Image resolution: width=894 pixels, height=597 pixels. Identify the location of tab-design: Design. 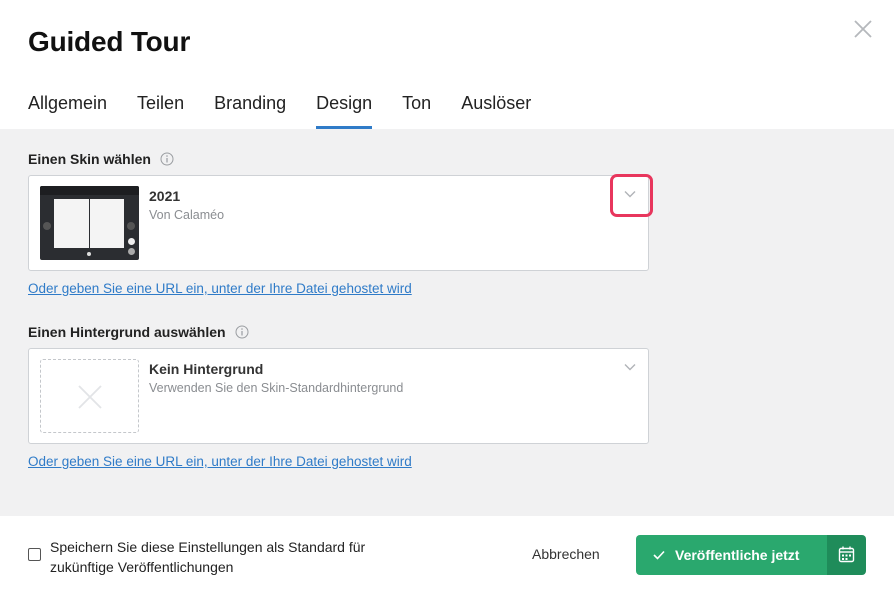
(344, 110).